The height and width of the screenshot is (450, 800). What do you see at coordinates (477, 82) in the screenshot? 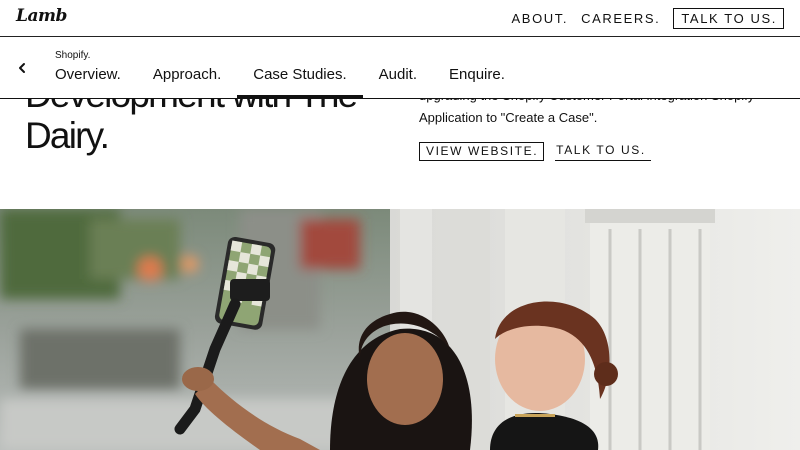
I see `tab-enquire: Enquire.` at bounding box center [477, 82].